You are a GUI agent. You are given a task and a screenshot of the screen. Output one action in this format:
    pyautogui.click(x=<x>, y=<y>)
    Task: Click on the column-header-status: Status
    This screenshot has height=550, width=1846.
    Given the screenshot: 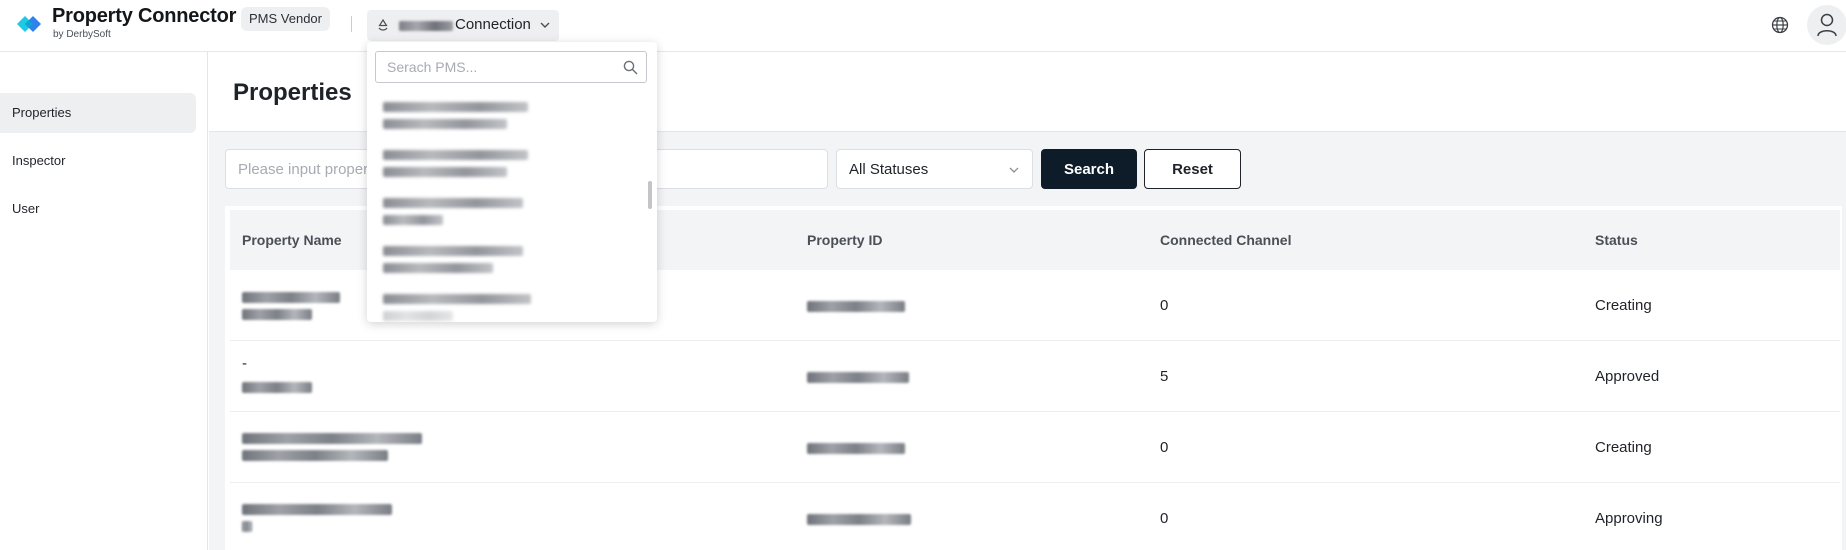 What is the action you would take?
    pyautogui.click(x=1616, y=240)
    